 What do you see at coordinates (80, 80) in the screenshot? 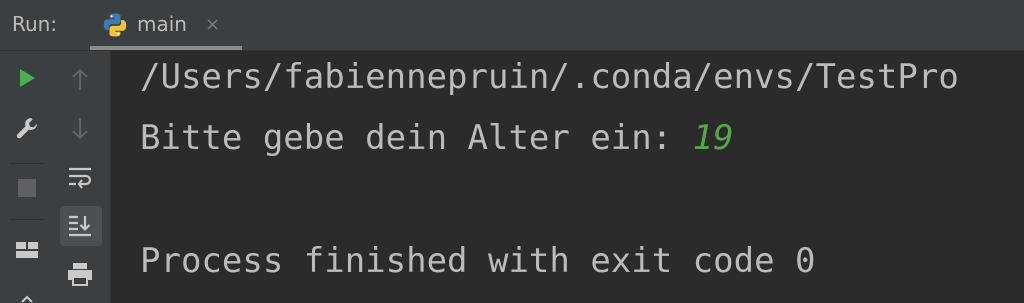
I see `up-arrow-icon` at bounding box center [80, 80].